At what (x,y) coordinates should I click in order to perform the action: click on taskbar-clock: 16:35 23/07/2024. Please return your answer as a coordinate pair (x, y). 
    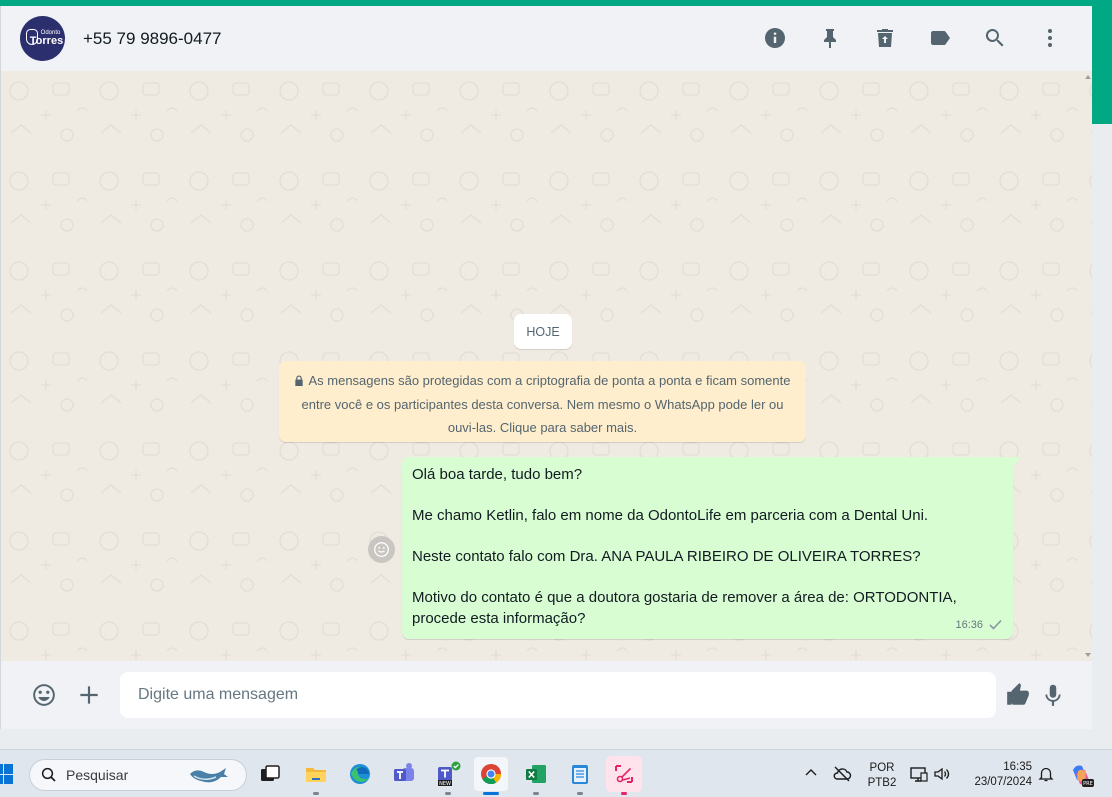
    Looking at the image, I should click on (997, 775).